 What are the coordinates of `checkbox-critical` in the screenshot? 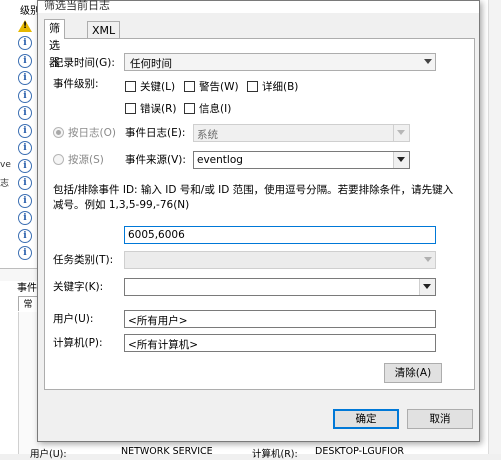 It's located at (130, 86).